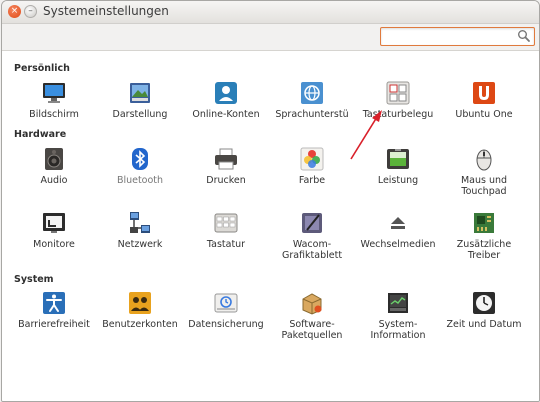 This screenshot has width=540, height=402. Describe the element at coordinates (106, 11) in the screenshot. I see `window-title: Systemeinstellungen` at that location.